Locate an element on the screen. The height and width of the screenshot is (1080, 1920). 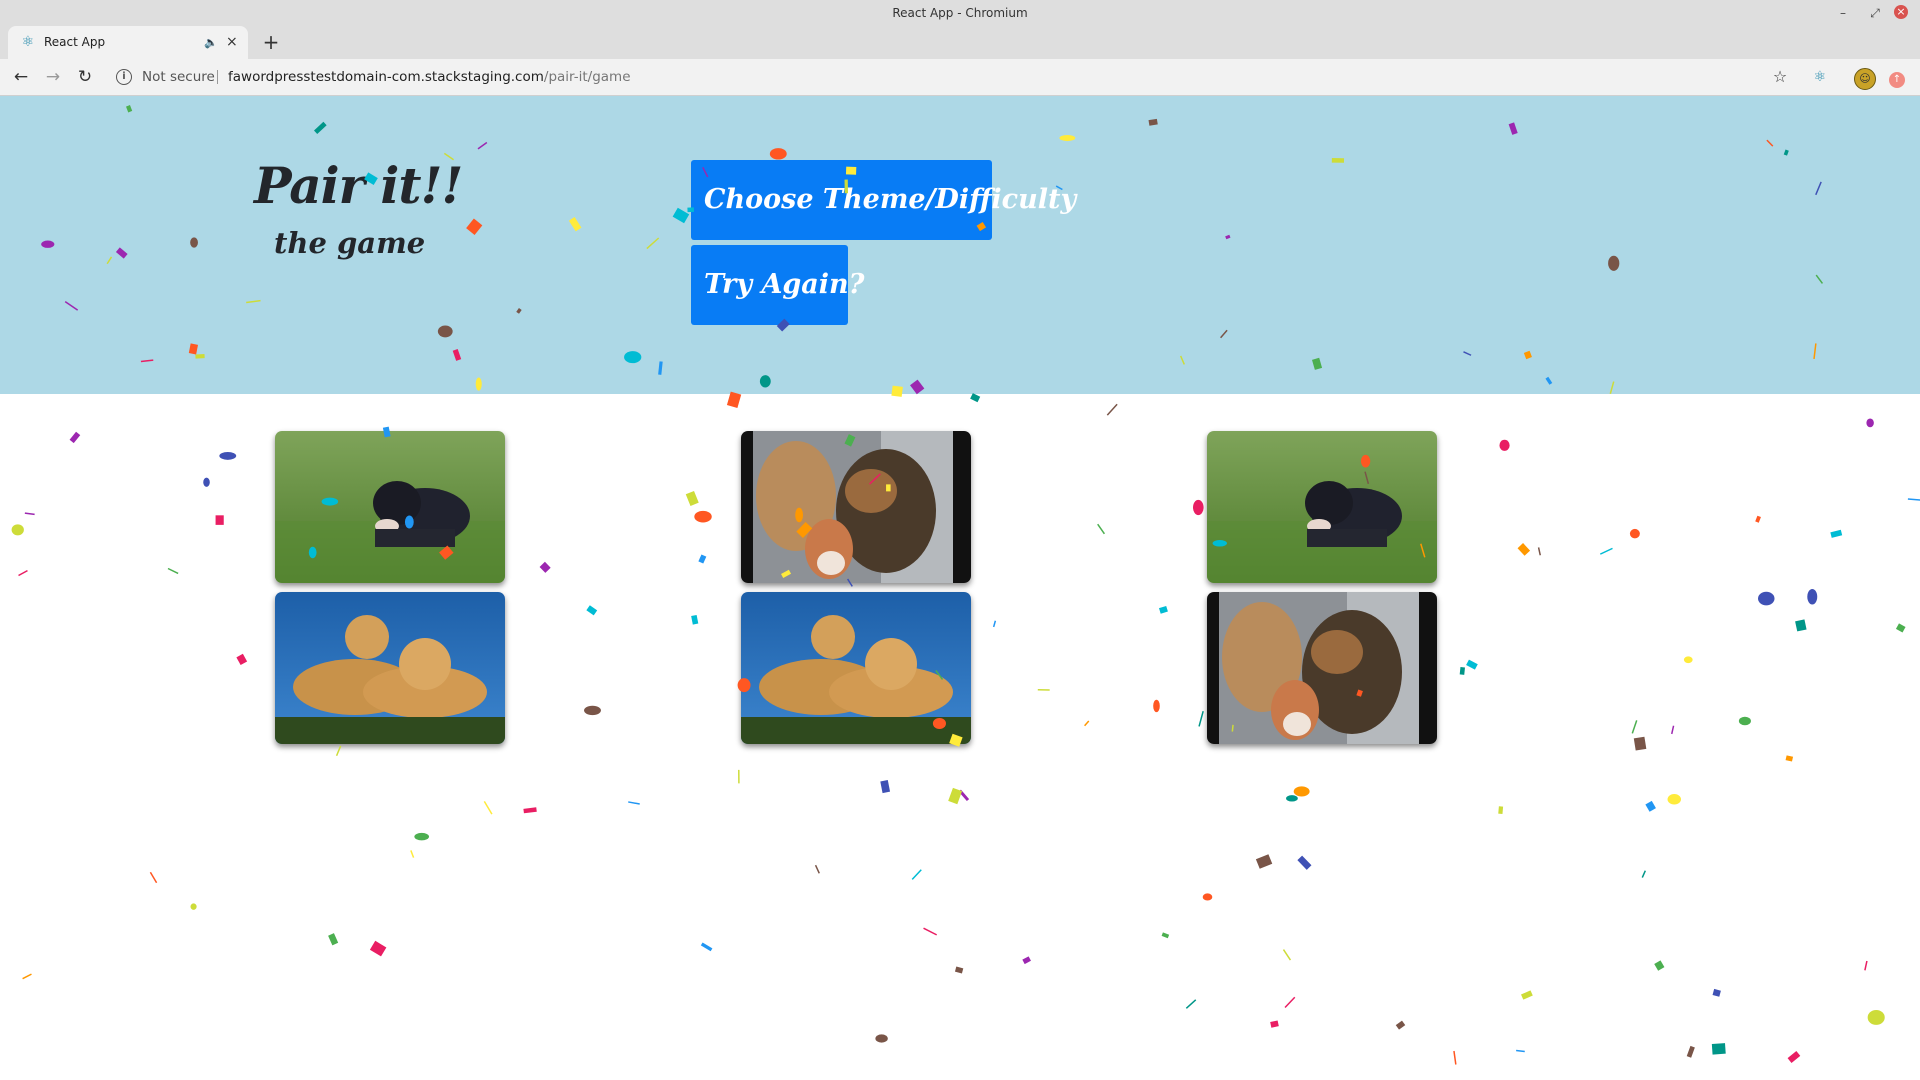
try-again-button: Try Again? is located at coordinates (777, 285).